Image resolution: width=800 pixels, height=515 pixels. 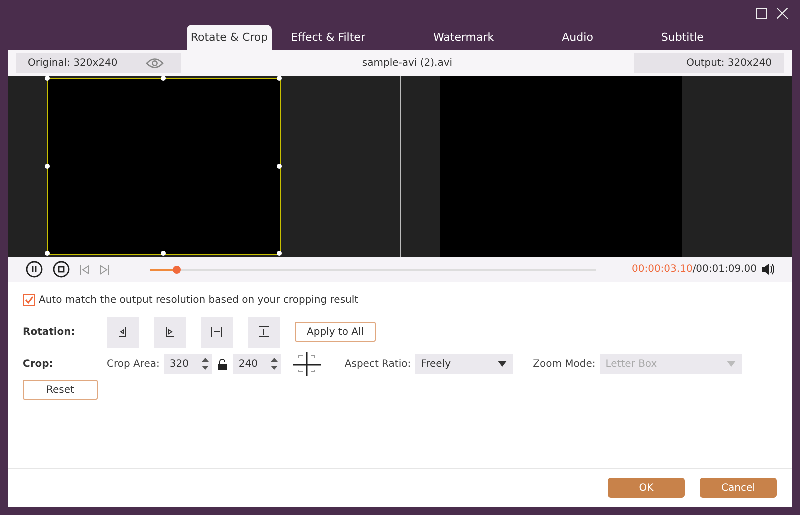 What do you see at coordinates (335, 332) in the screenshot?
I see `apply-to-all-button: Apply to All` at bounding box center [335, 332].